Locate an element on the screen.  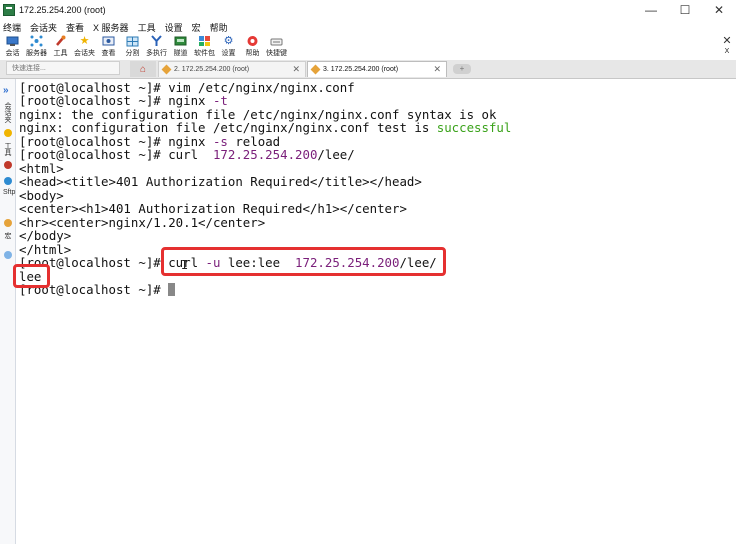
terminal-text: successful is located at coordinates (474, 127).